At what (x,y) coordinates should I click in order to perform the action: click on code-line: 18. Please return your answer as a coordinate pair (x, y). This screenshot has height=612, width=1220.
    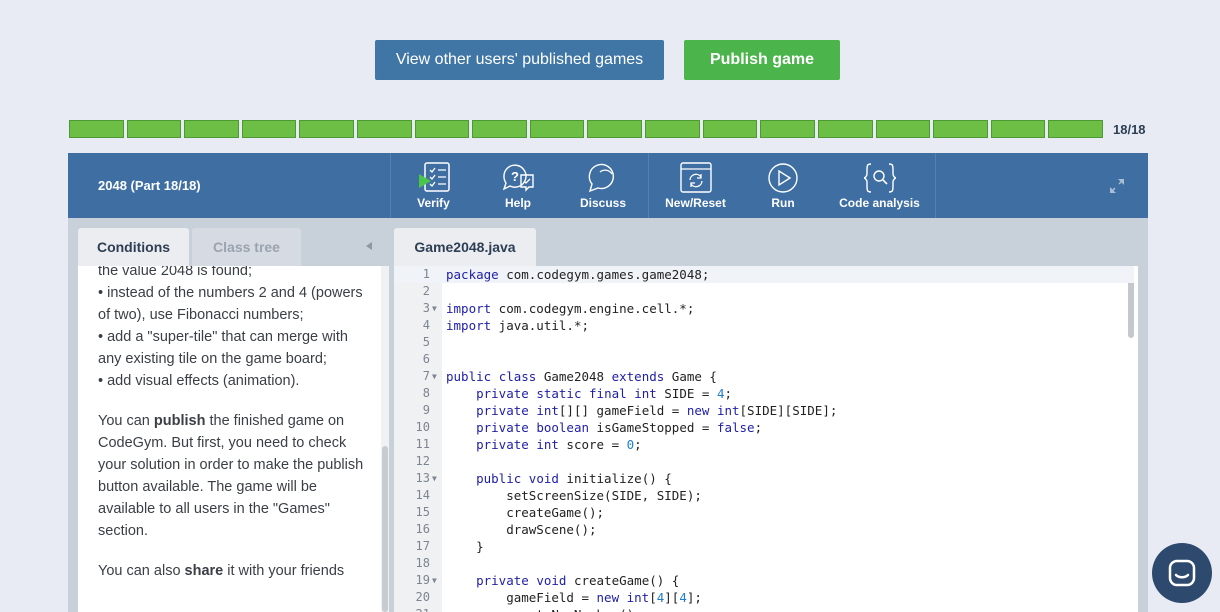
    Looking at the image, I should click on (764, 563).